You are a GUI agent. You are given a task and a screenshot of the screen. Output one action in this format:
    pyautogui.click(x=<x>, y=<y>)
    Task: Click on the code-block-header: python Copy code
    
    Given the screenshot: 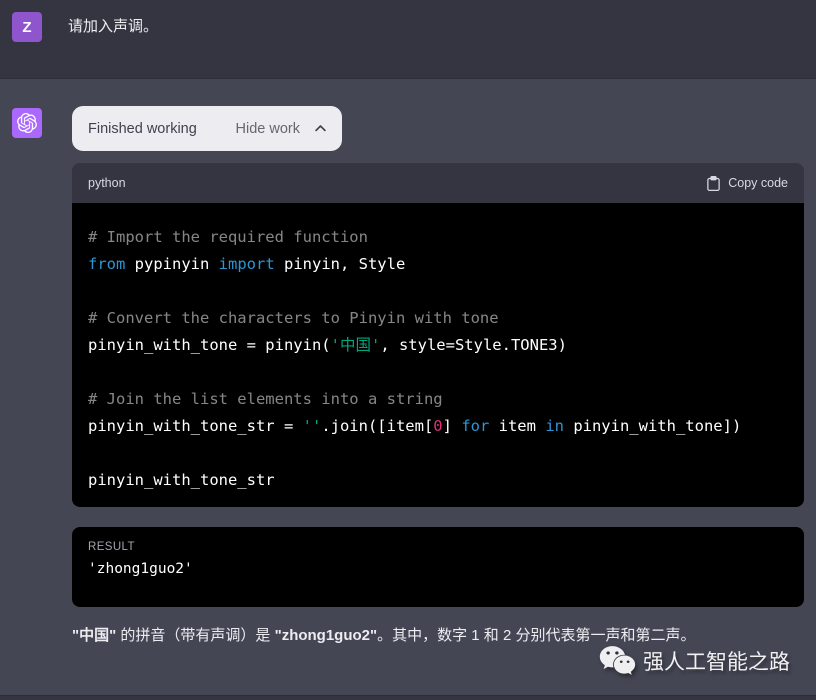 What is the action you would take?
    pyautogui.click(x=438, y=183)
    